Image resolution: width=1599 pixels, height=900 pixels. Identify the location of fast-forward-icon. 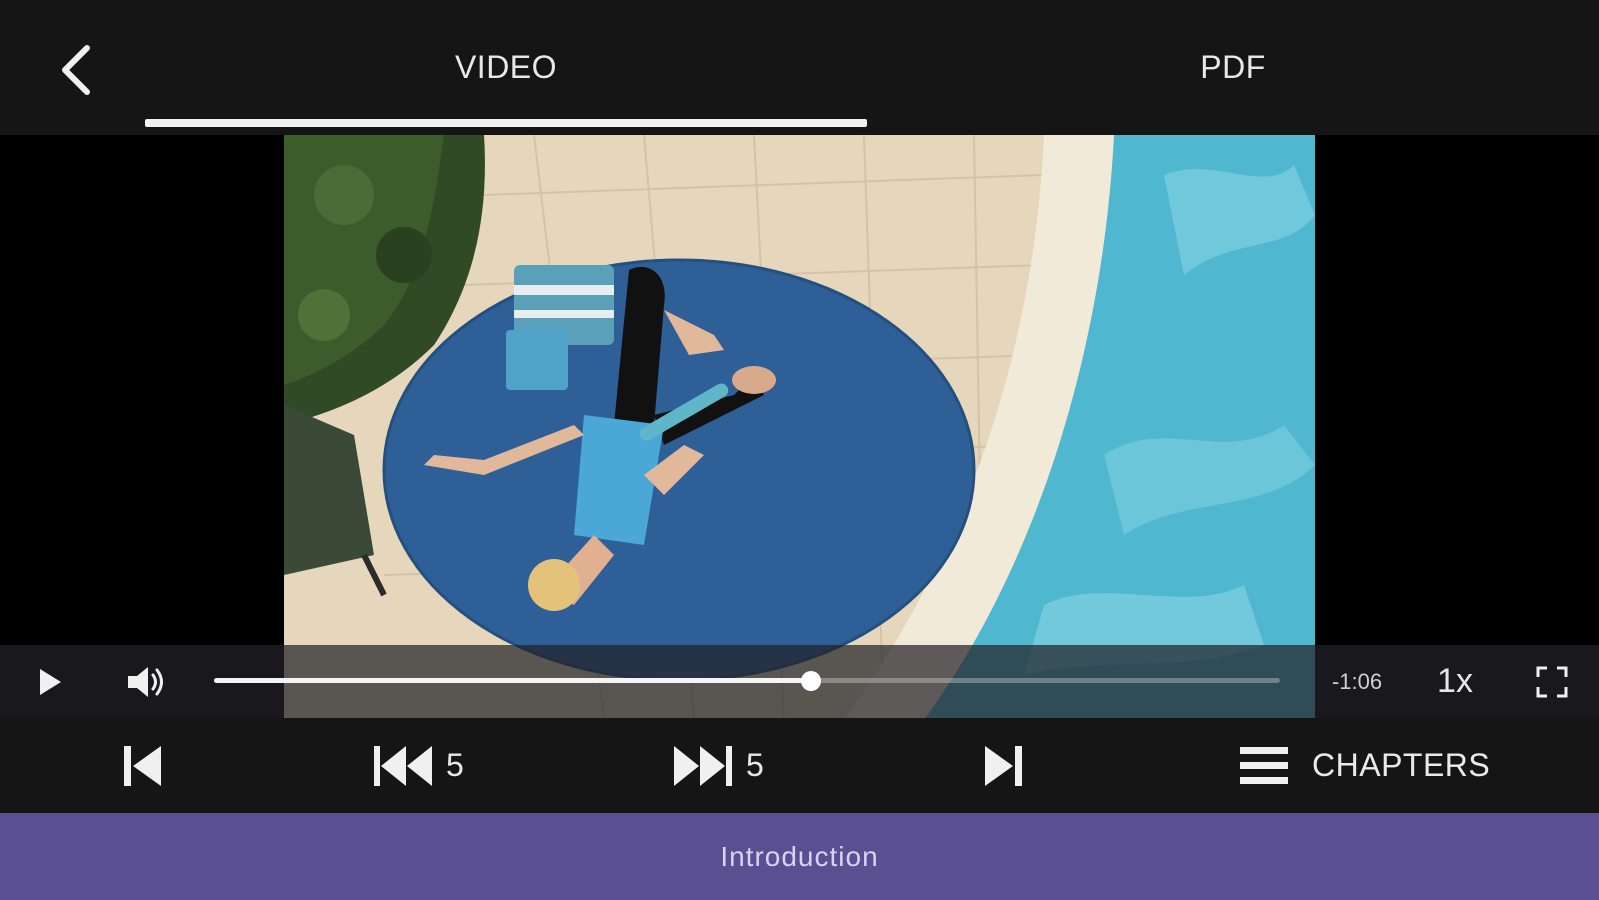
(703, 765).